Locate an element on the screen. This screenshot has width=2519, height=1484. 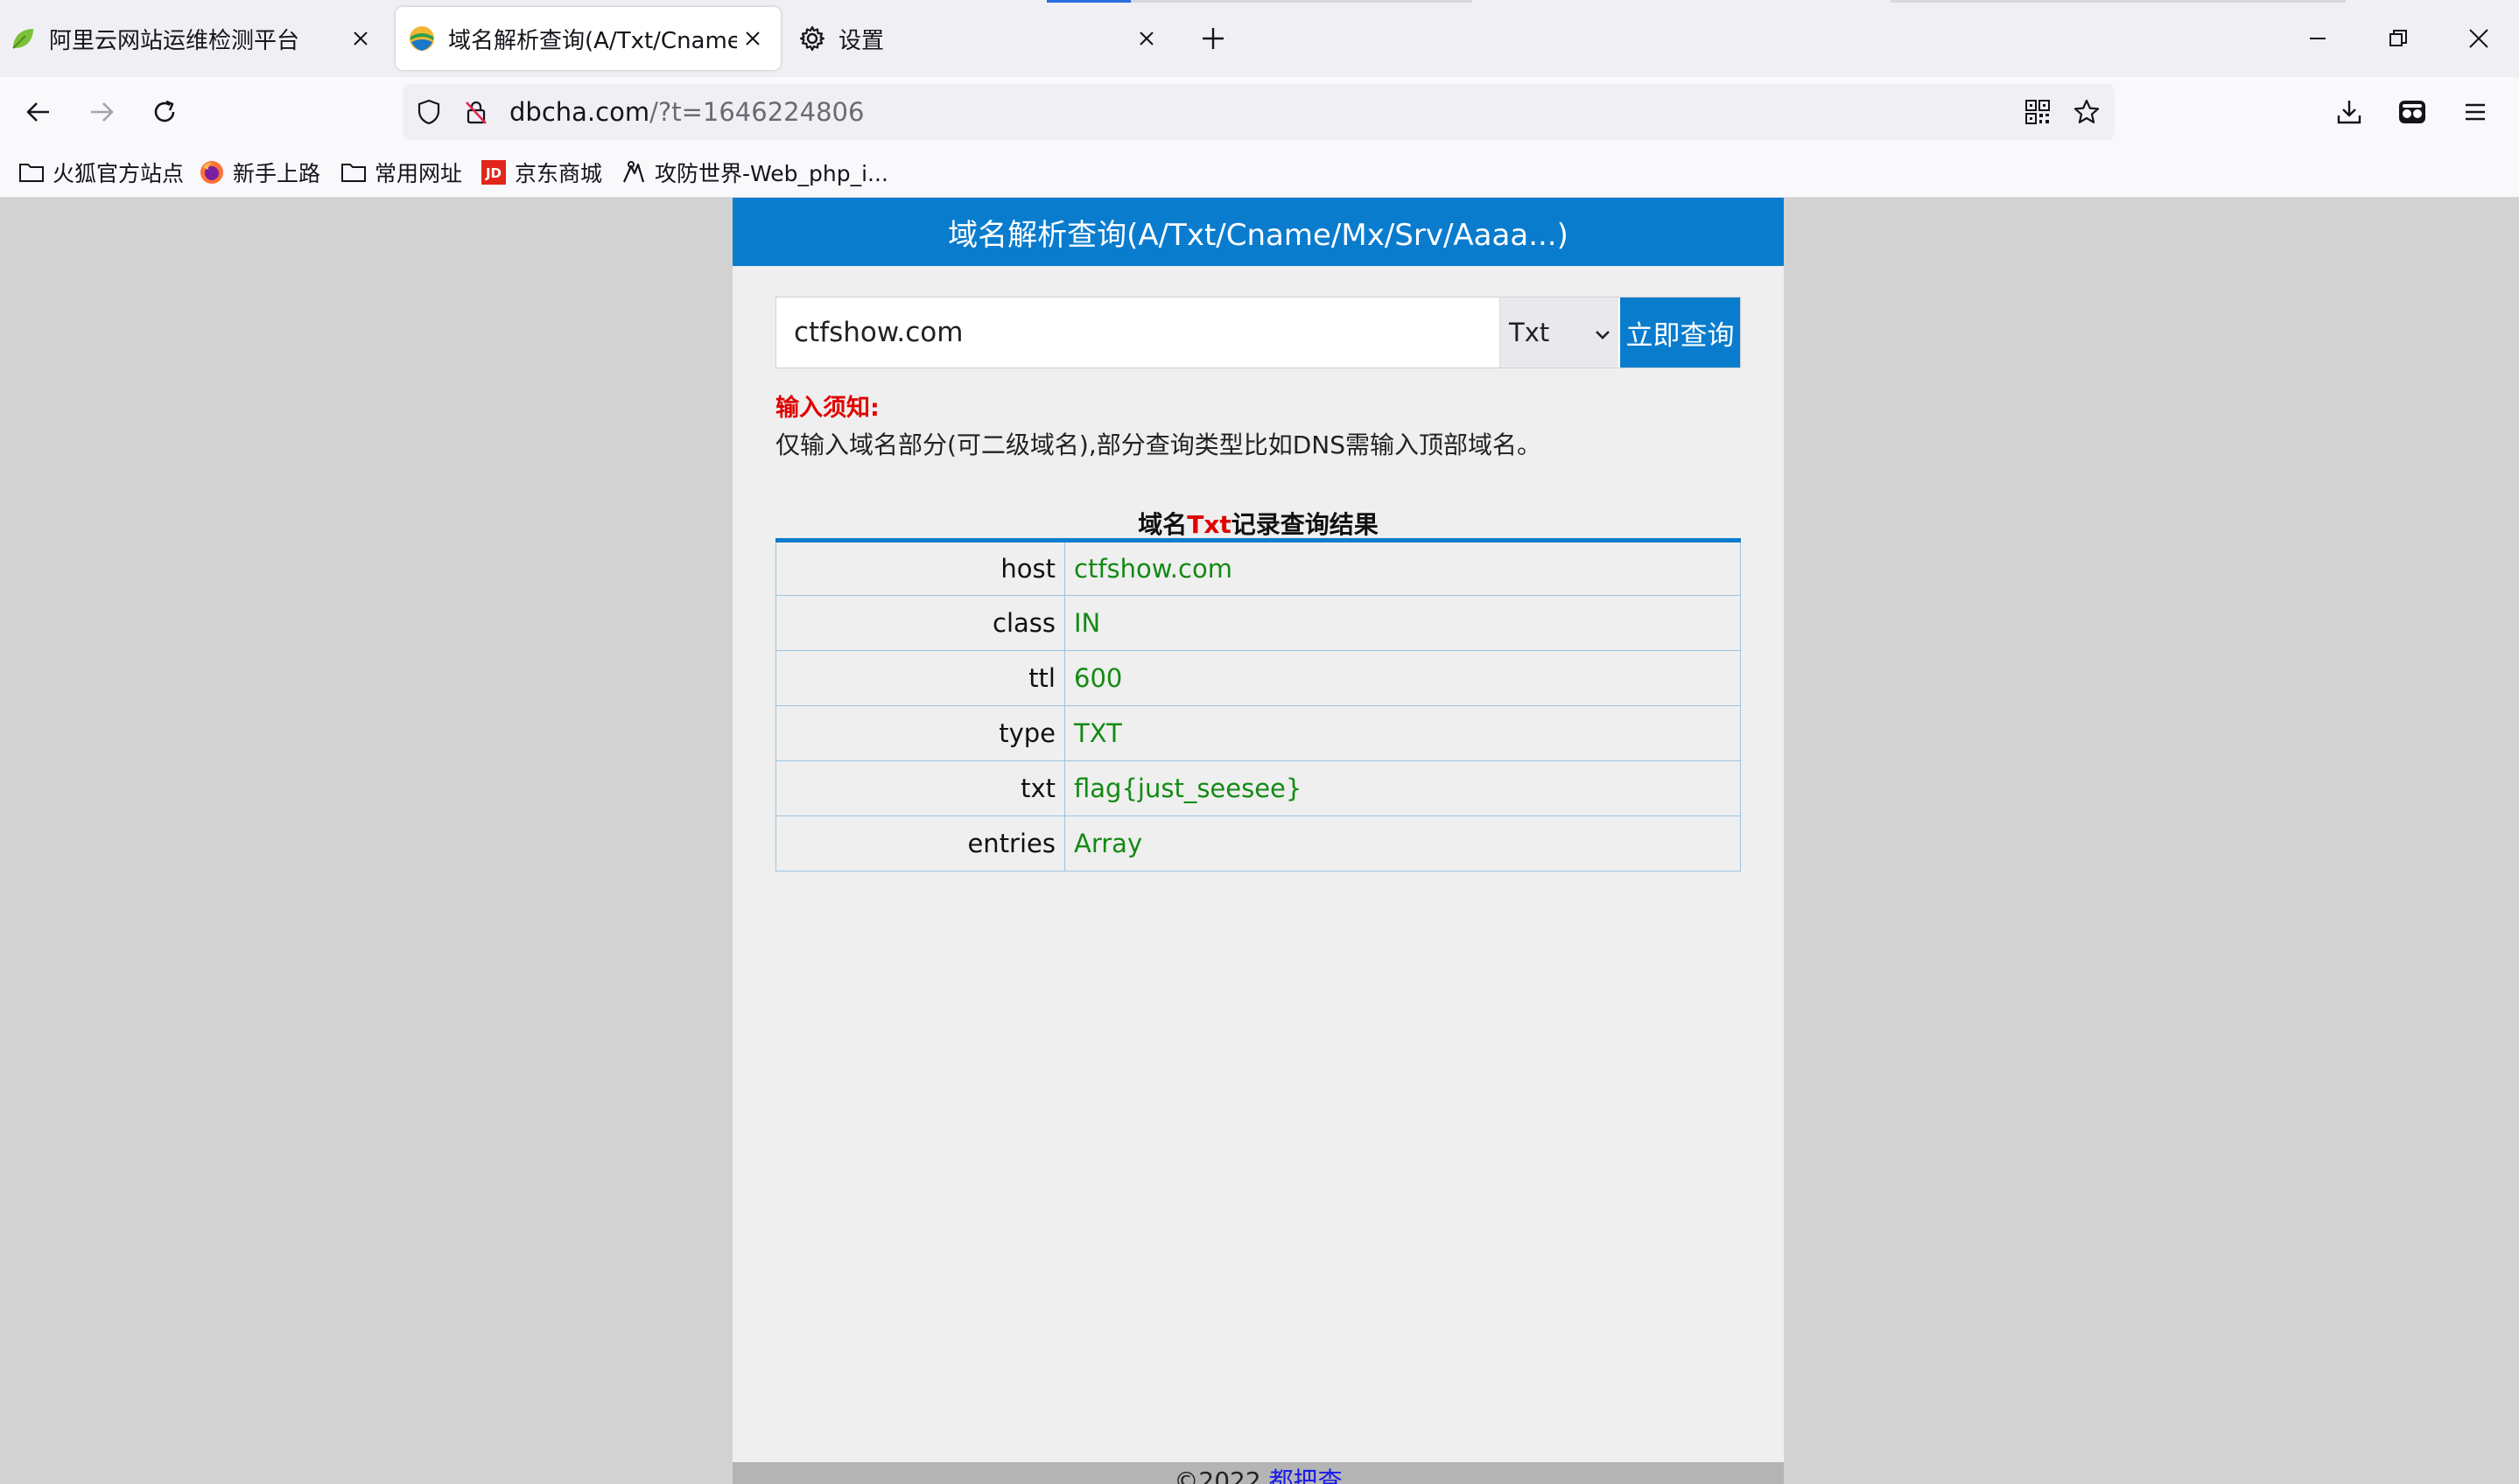
row-key: ttl is located at coordinates (920, 678).